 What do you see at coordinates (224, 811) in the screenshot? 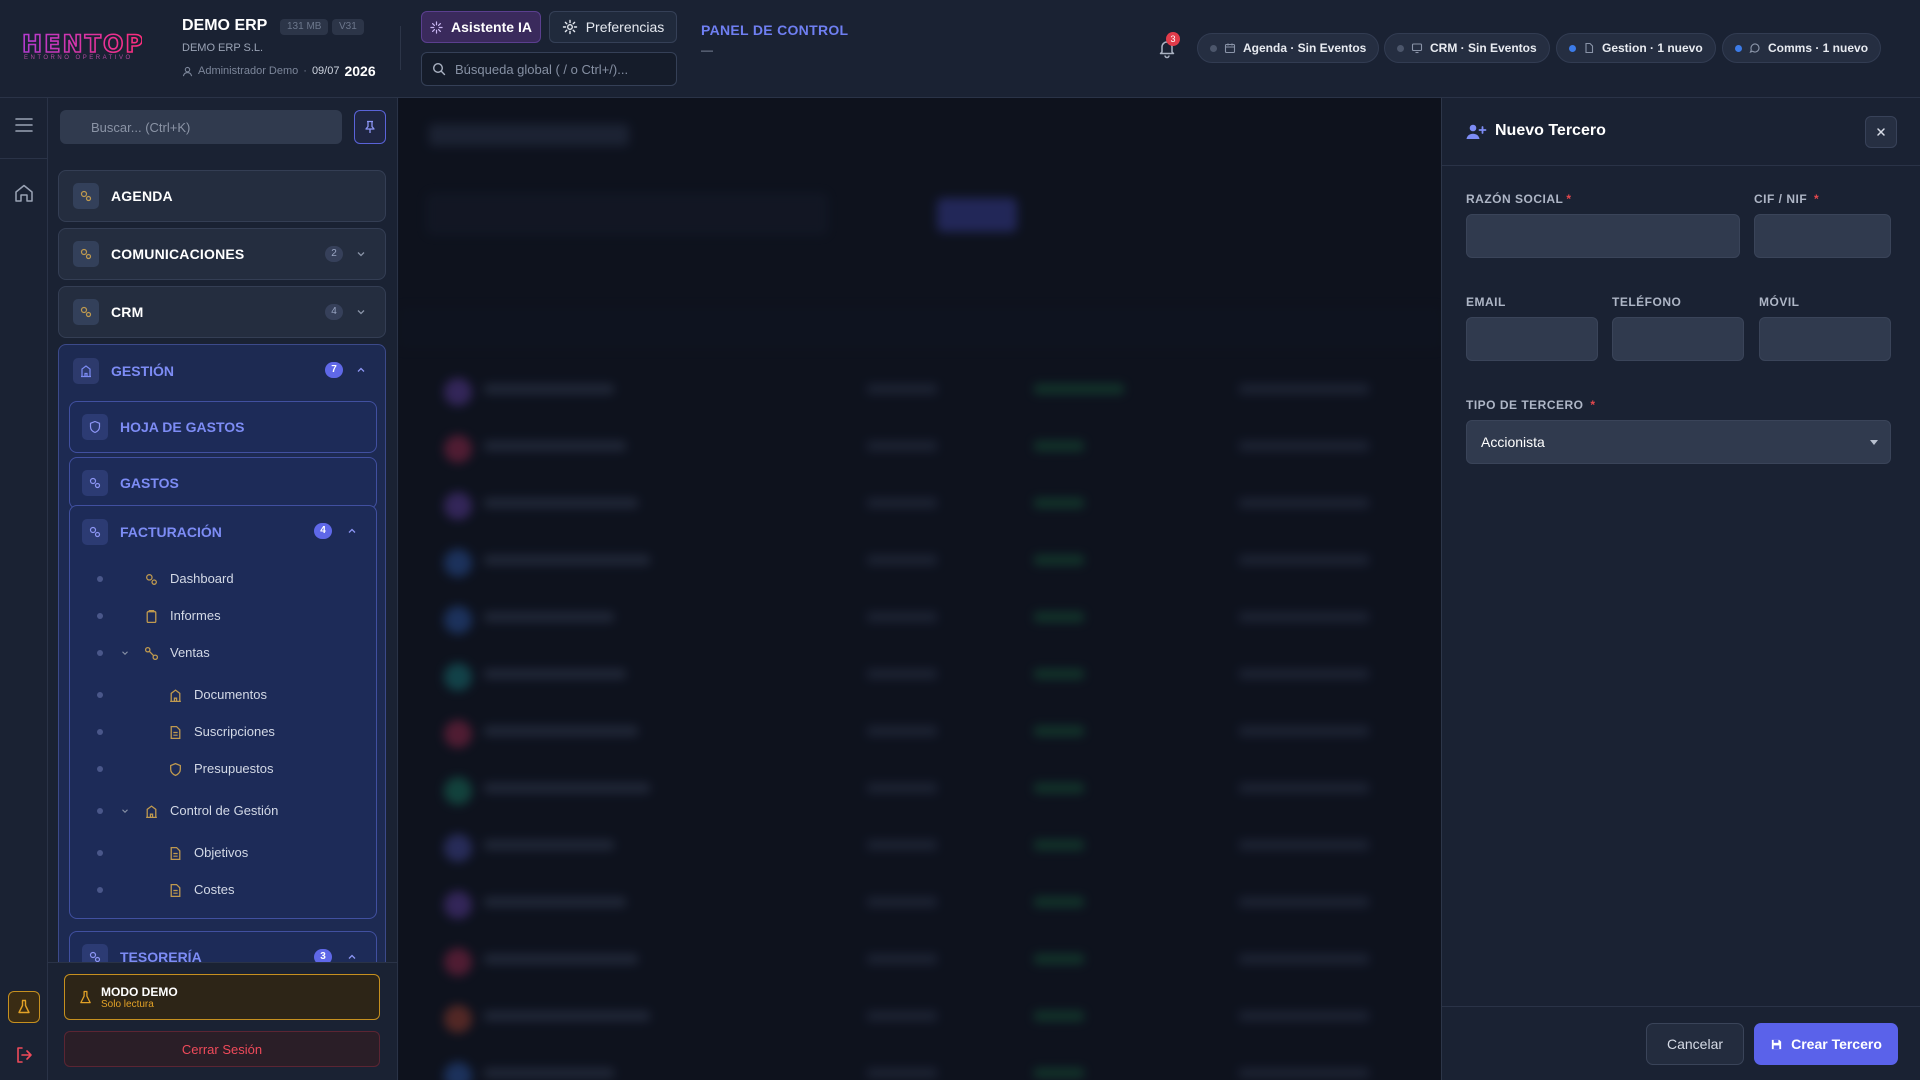
I see `nav-item-control-de-gestion: Control de Gestión` at bounding box center [224, 811].